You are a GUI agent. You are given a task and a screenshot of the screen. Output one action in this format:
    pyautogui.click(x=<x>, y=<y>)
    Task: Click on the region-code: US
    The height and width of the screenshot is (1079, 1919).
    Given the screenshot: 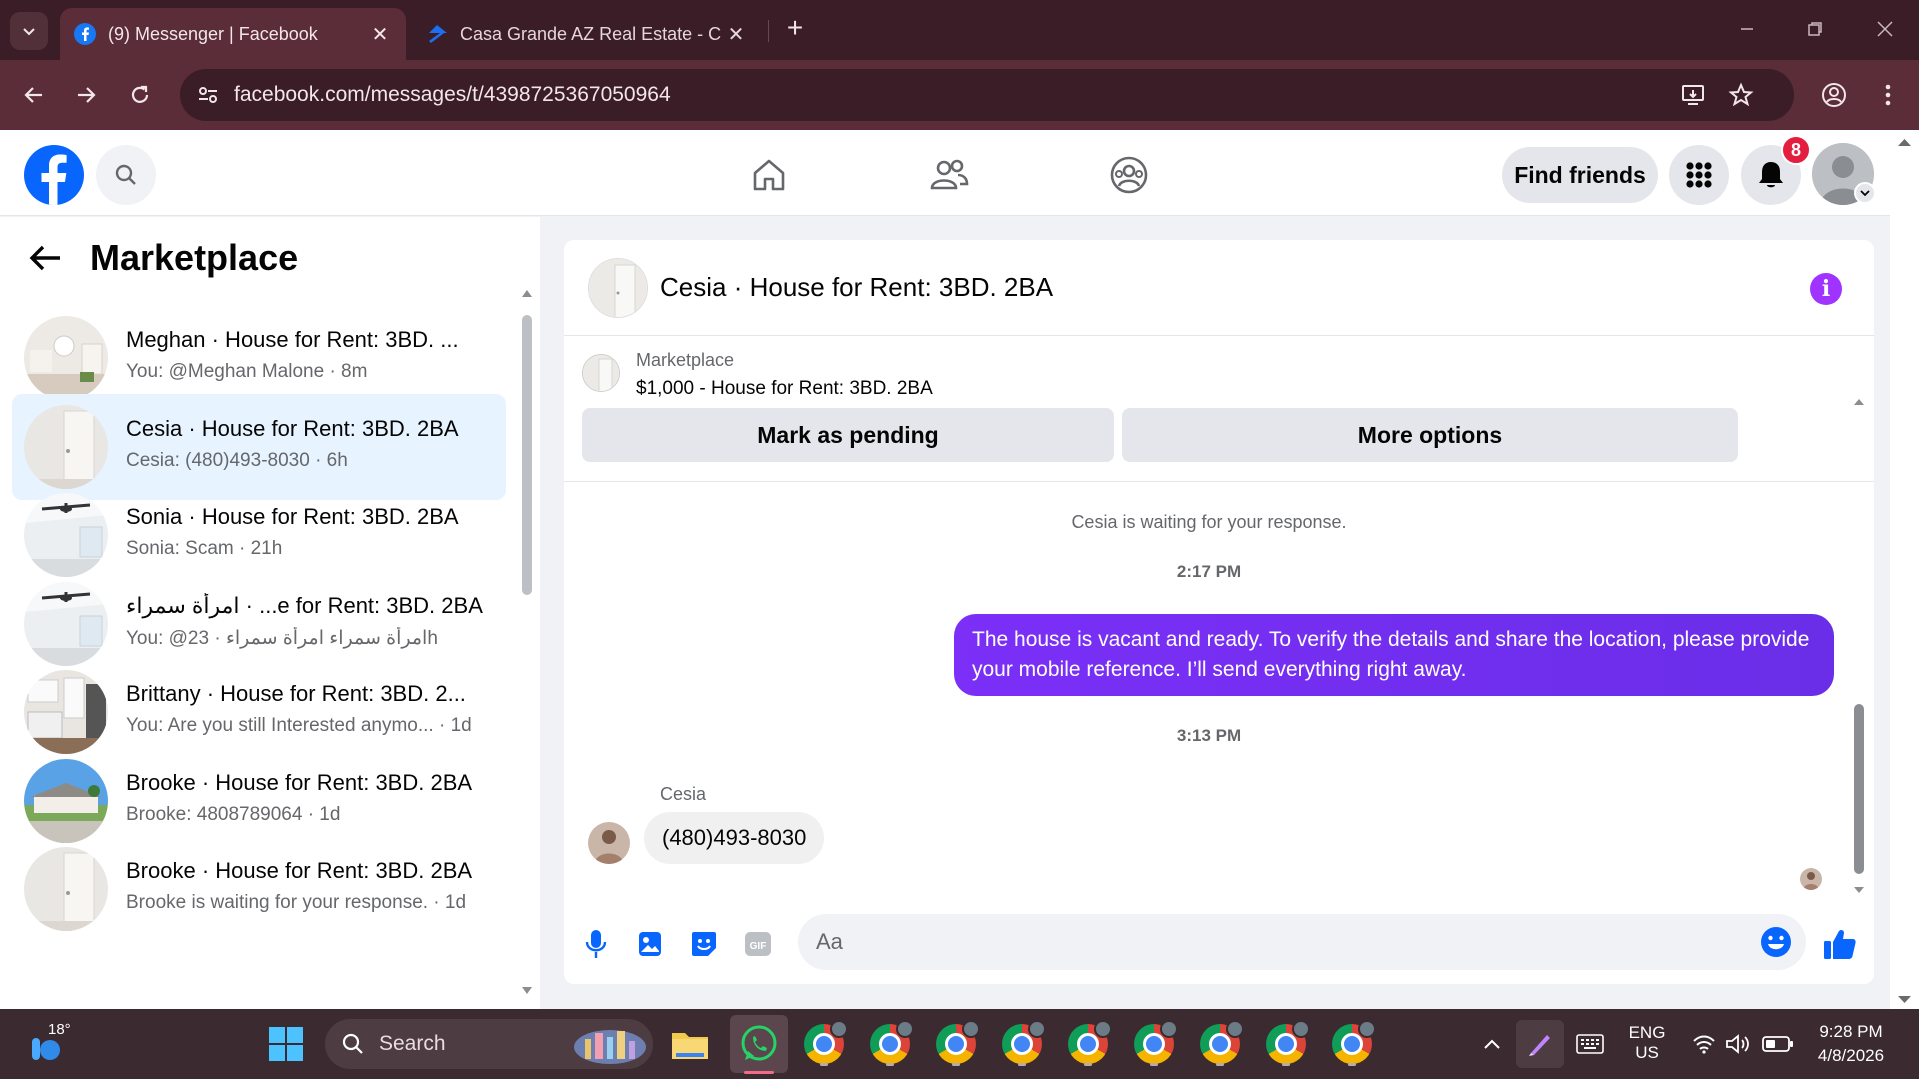 What is the action you would take?
    pyautogui.click(x=1647, y=1052)
    